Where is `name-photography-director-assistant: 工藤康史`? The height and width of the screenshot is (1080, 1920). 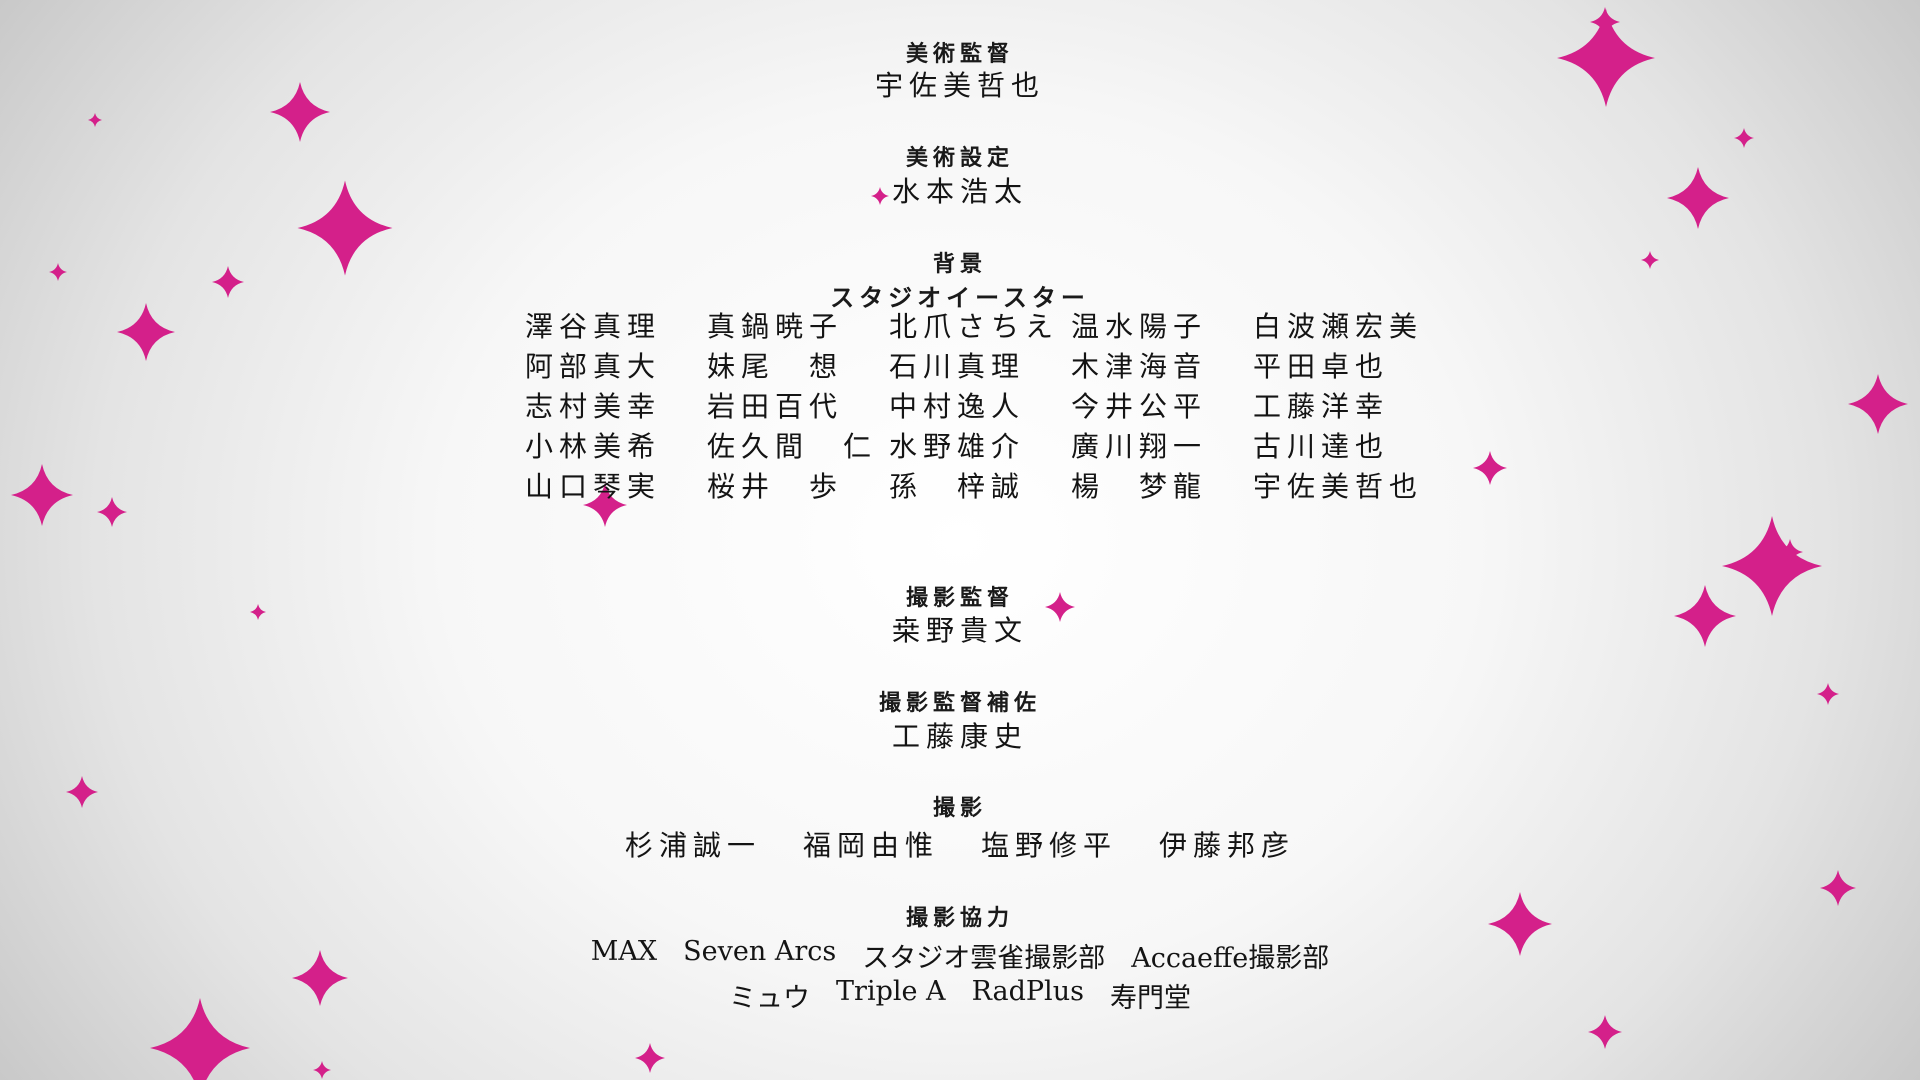
name-photography-director-assistant: 工藤康史 is located at coordinates (959, 736).